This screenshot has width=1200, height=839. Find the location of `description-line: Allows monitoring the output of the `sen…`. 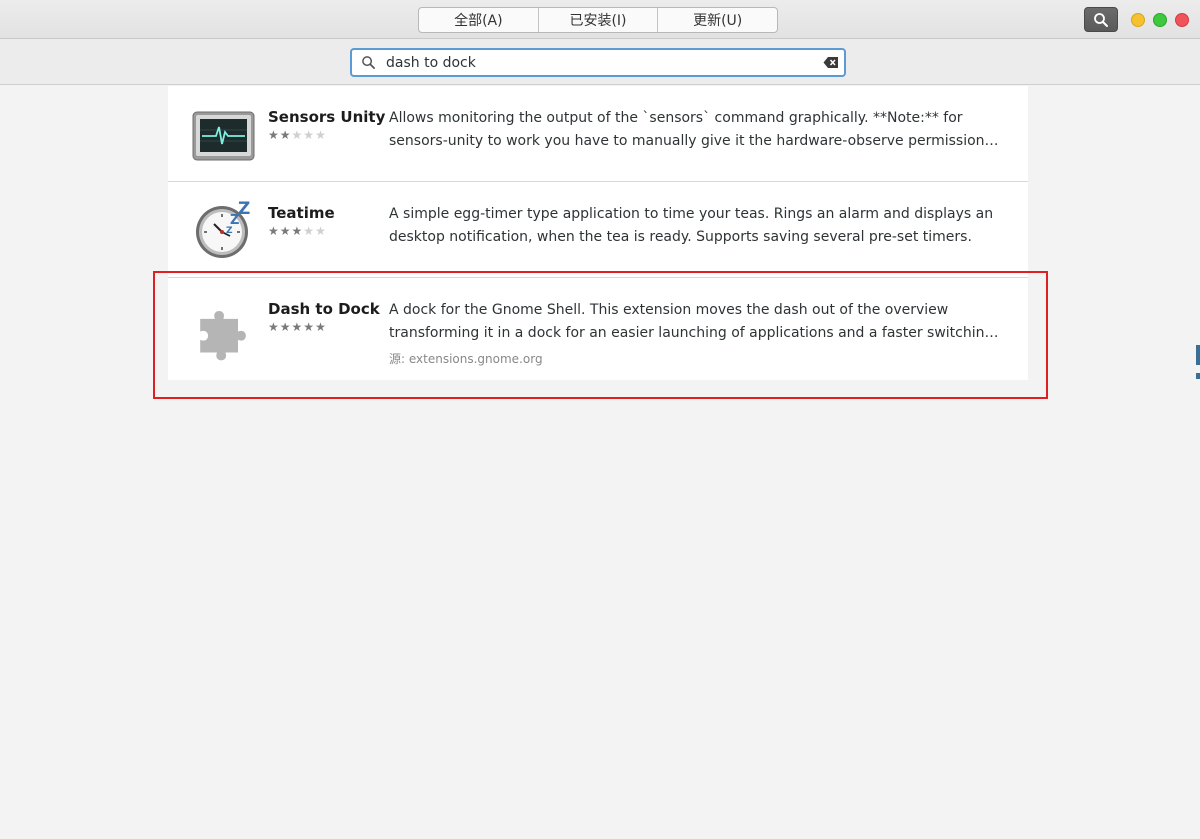

description-line: Allows monitoring the output of the `sen… is located at coordinates (676, 118).